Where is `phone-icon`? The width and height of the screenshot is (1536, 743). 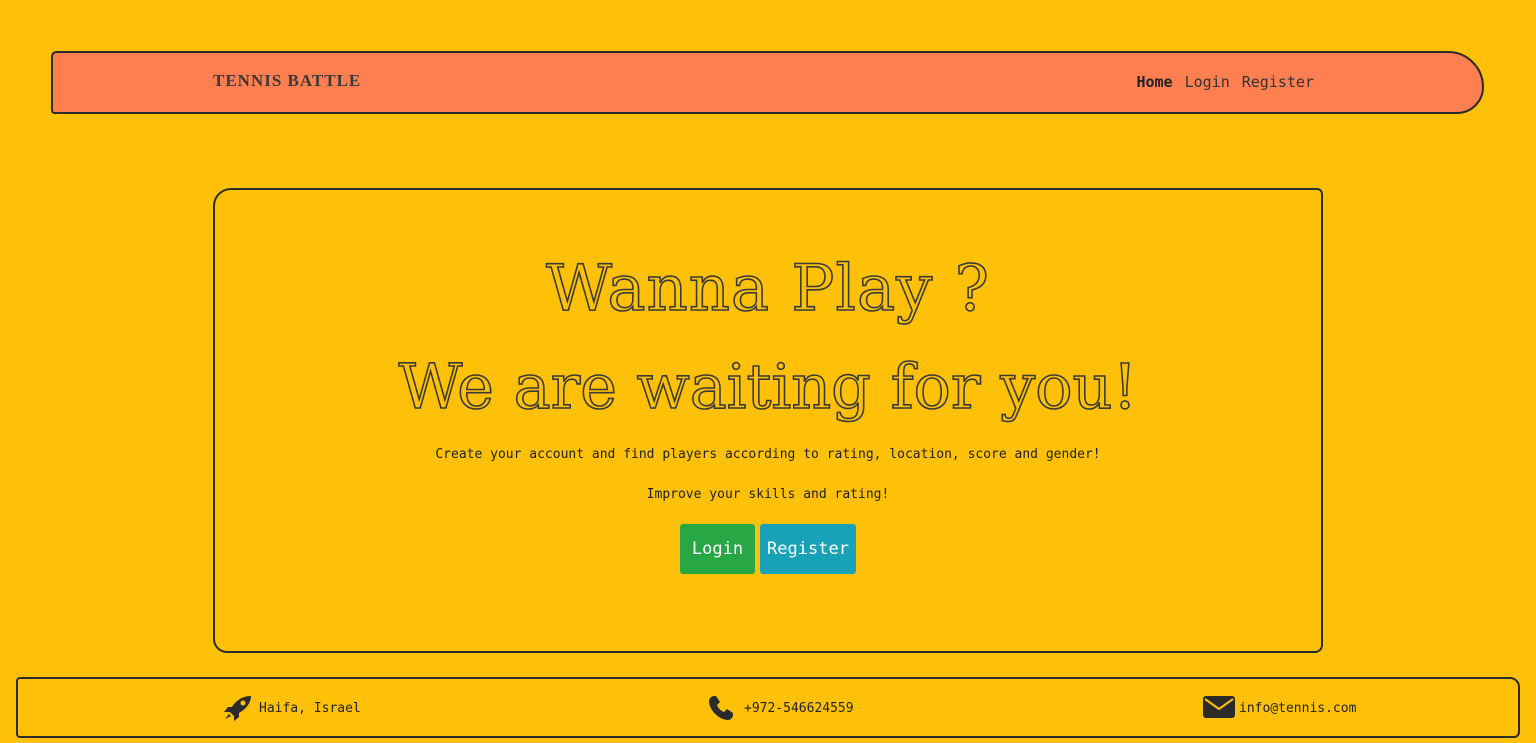
phone-icon is located at coordinates (723, 708).